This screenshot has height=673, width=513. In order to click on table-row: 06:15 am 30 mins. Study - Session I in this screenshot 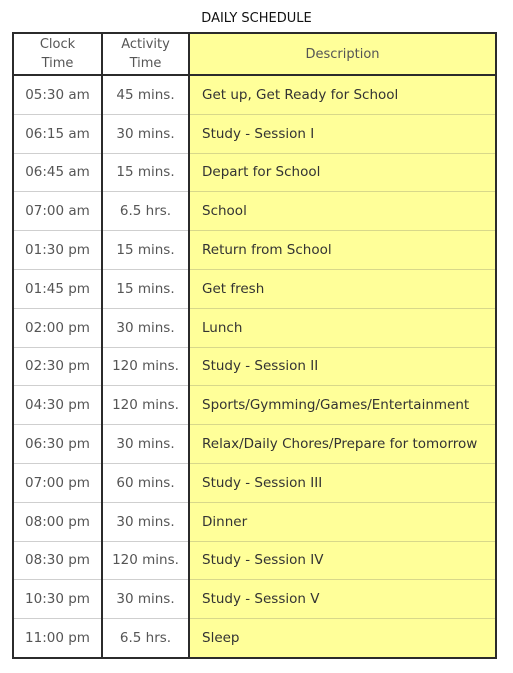, I will do `click(254, 134)`.